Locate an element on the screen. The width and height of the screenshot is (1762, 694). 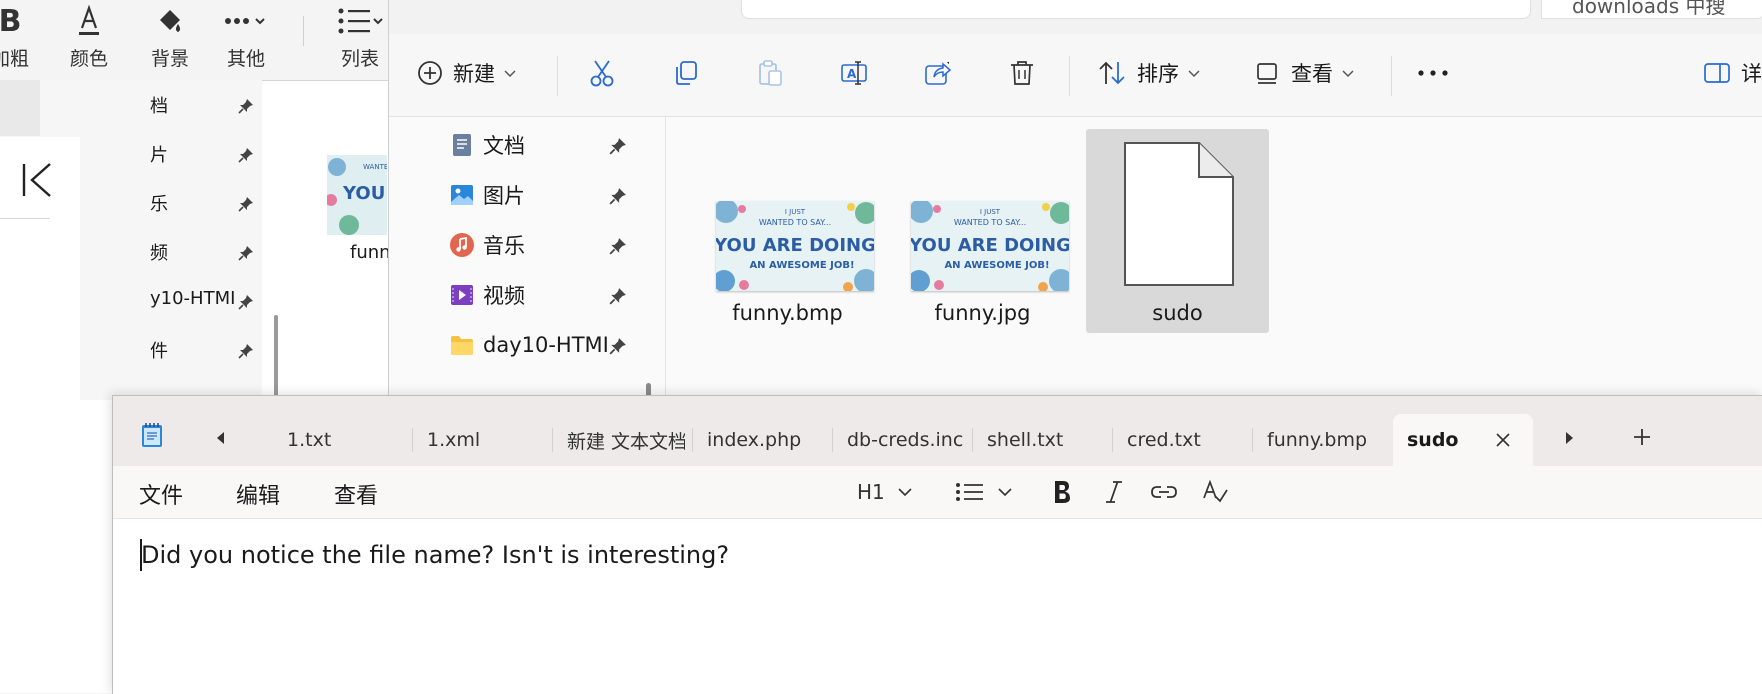
rename-icon: A is located at coordinates (854, 73).